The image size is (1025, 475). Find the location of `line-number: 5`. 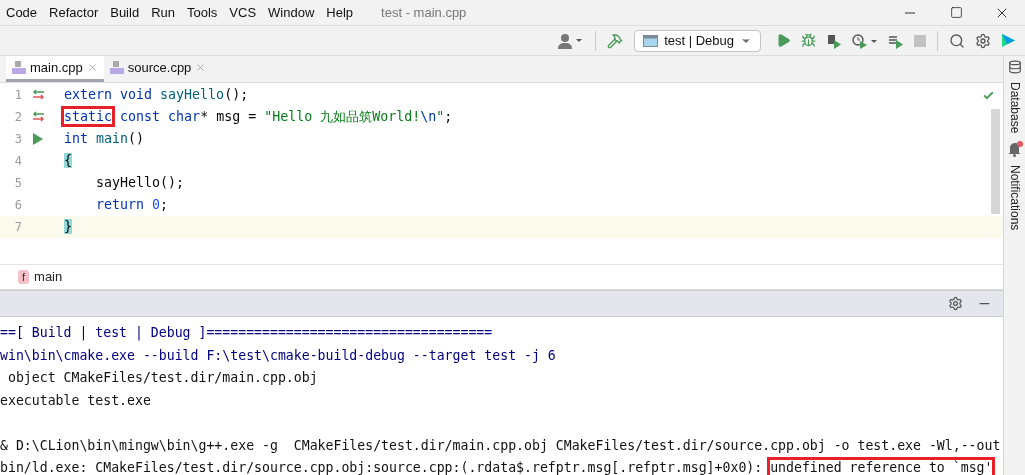

line-number: 5 is located at coordinates (17, 182).